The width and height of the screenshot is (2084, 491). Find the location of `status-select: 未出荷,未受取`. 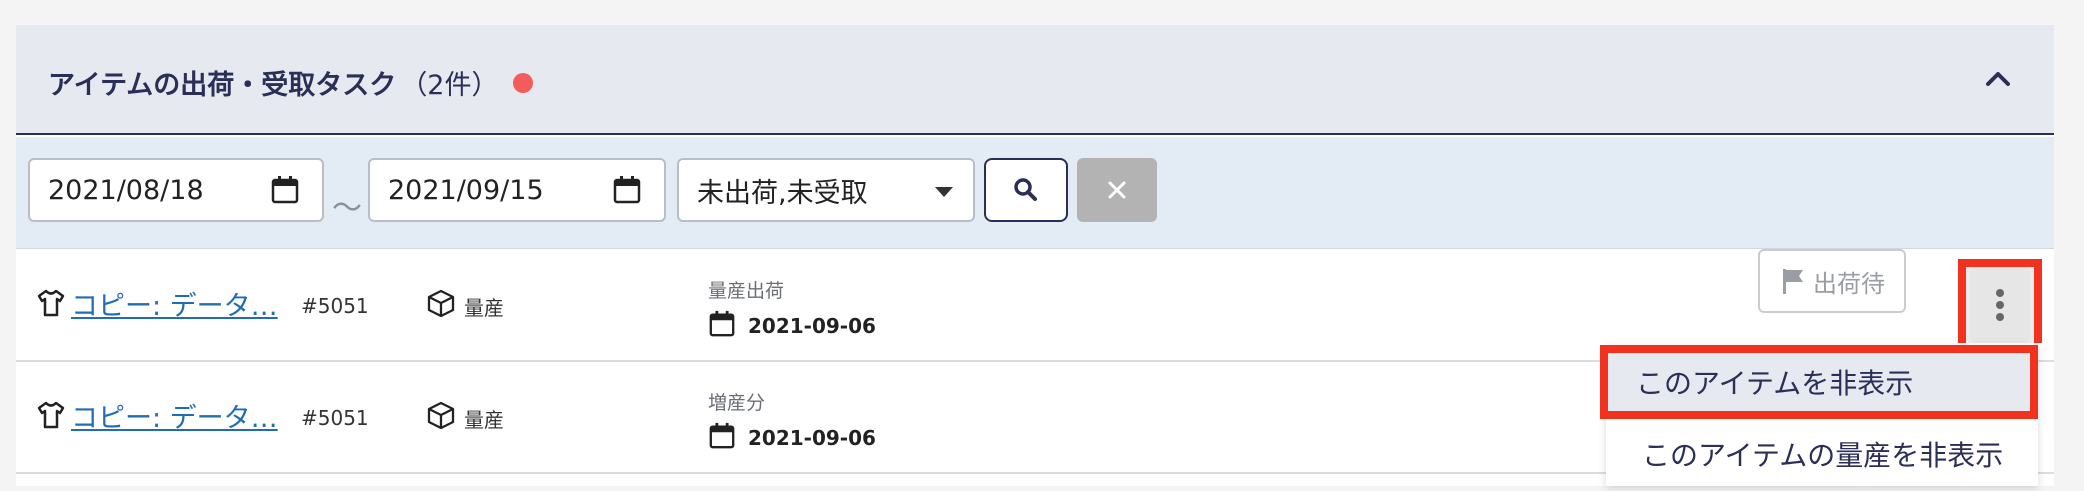

status-select: 未出荷,未受取 is located at coordinates (826, 190).